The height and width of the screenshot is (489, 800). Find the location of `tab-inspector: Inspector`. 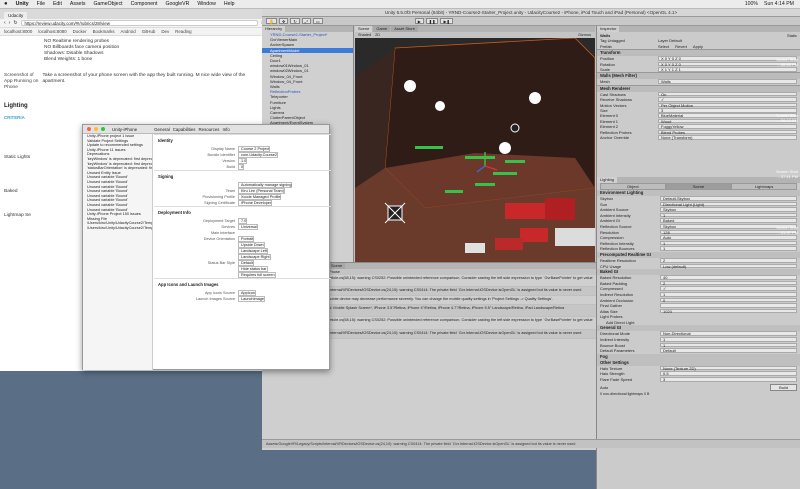

tab-inspector: Inspector is located at coordinates (608, 29).